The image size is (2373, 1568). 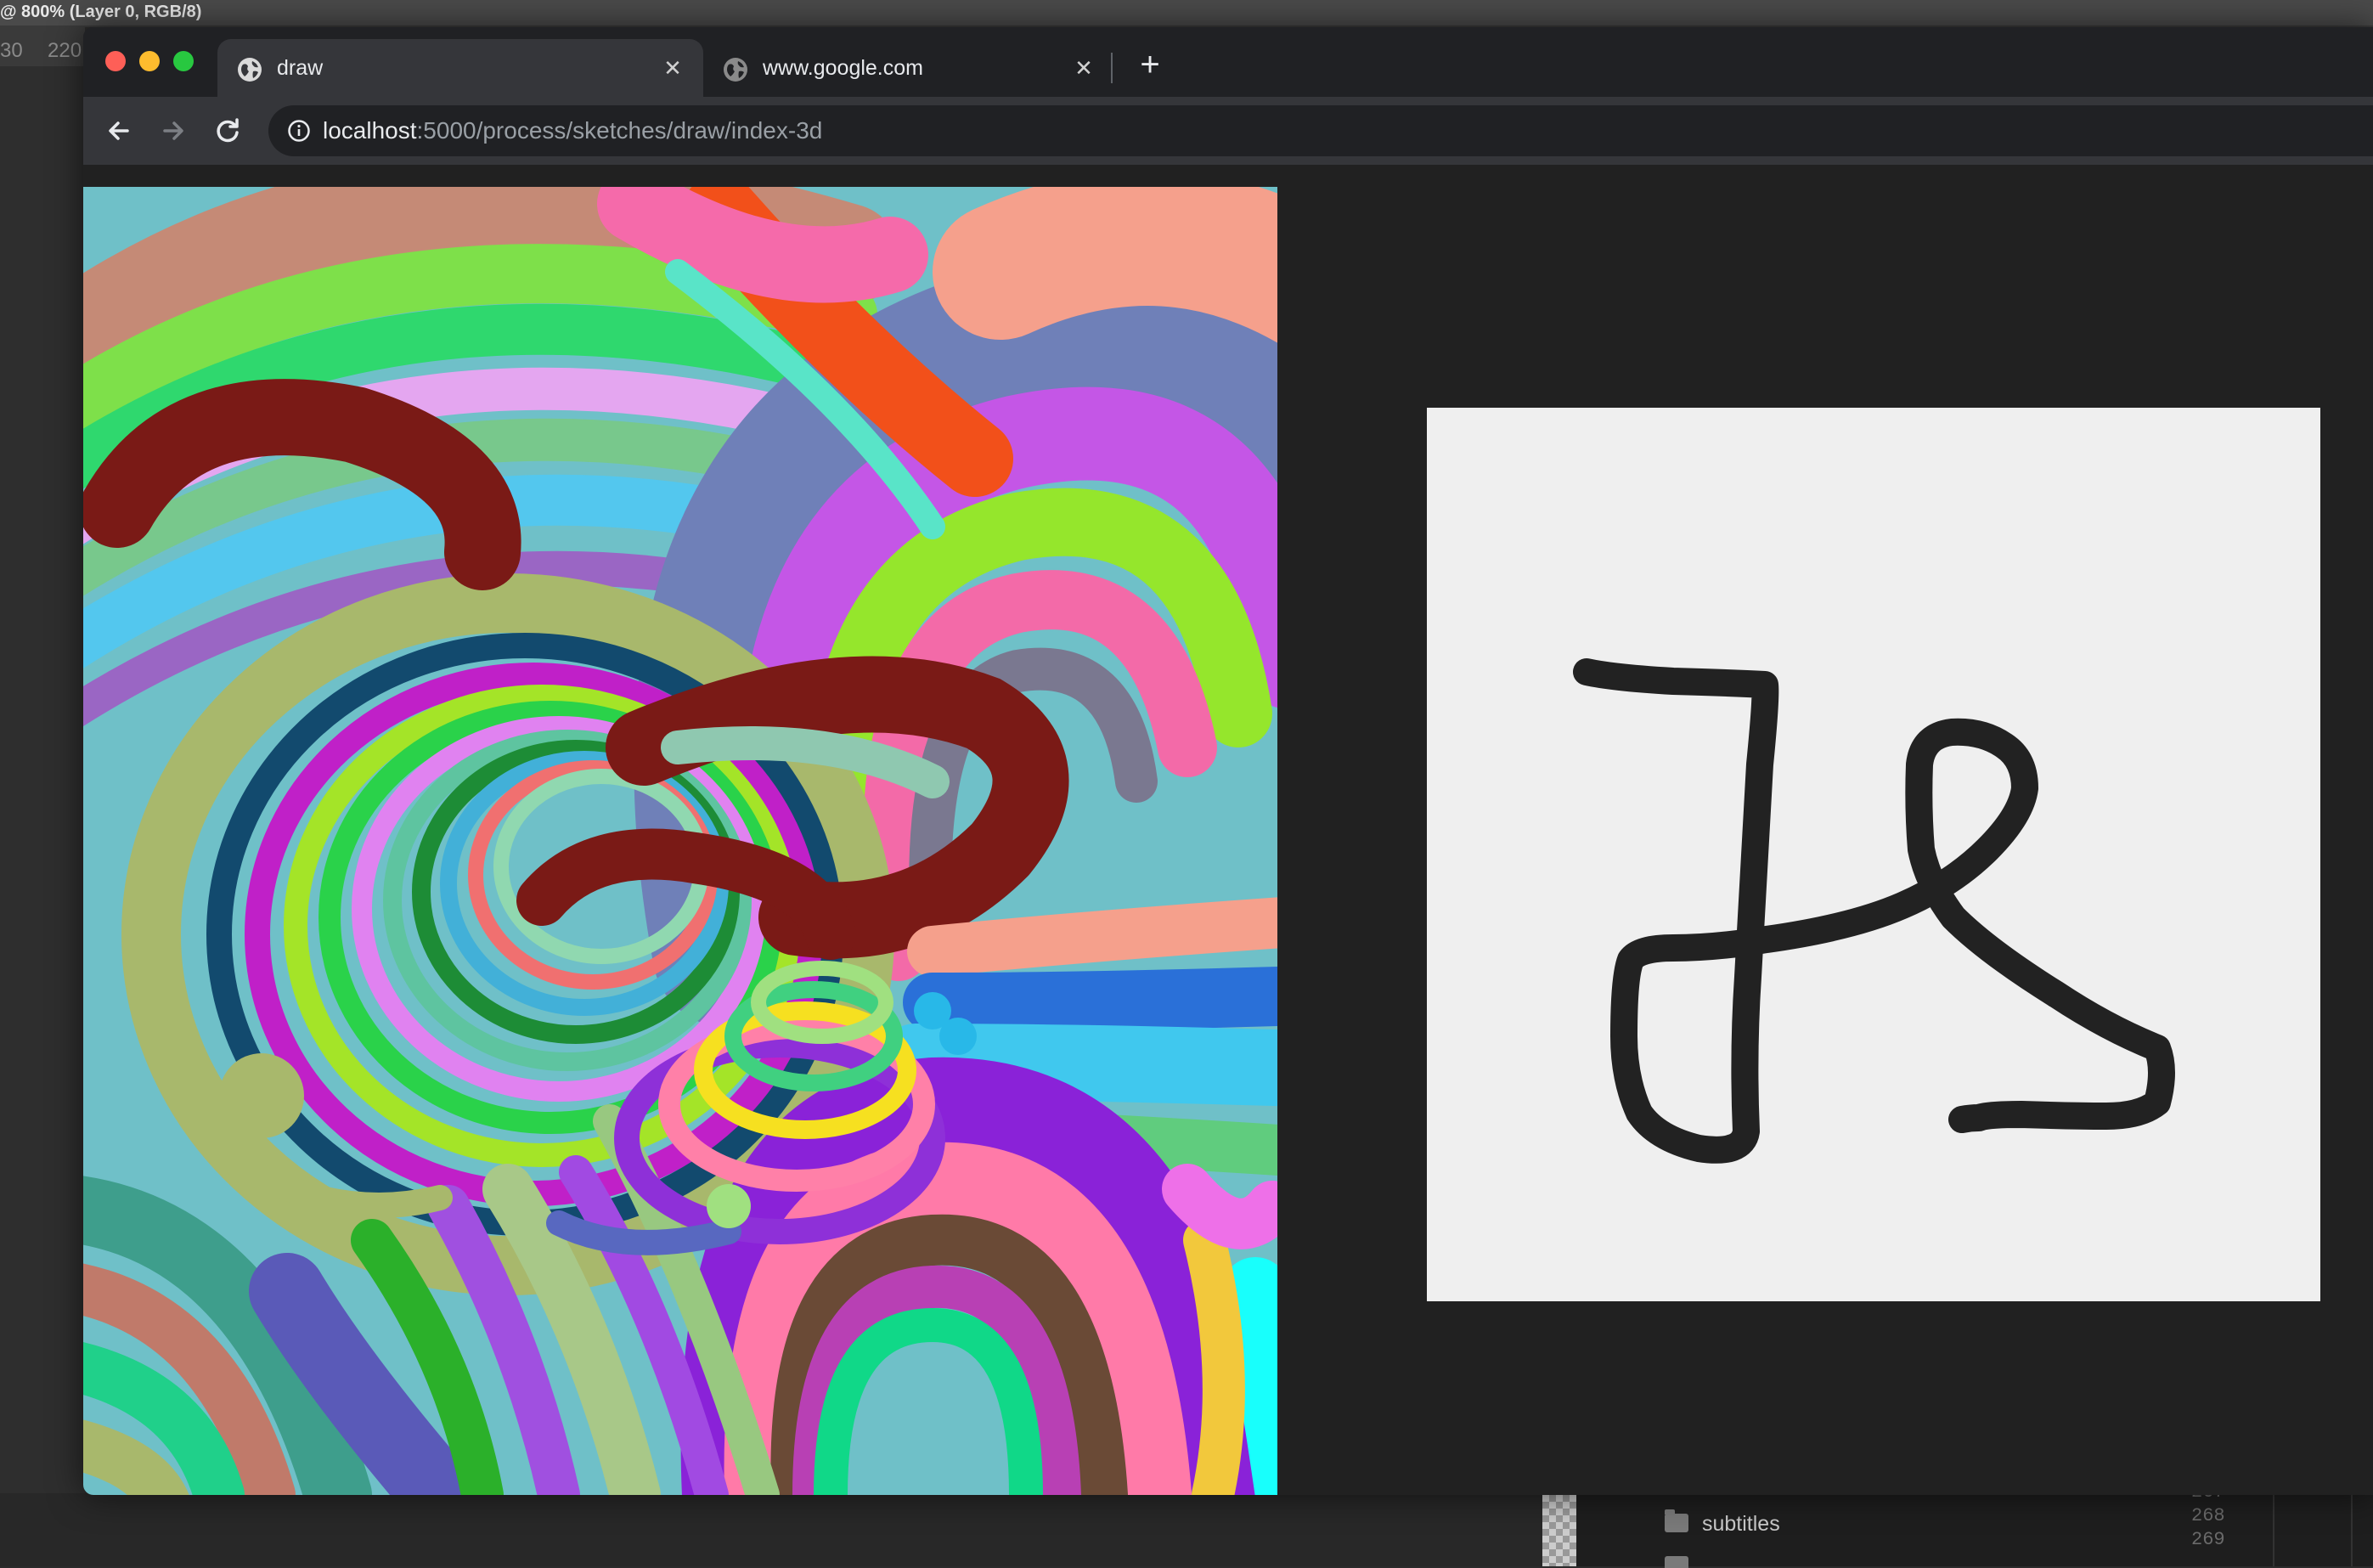 I want to click on transparency-checkerboard, so click(x=1559, y=1530).